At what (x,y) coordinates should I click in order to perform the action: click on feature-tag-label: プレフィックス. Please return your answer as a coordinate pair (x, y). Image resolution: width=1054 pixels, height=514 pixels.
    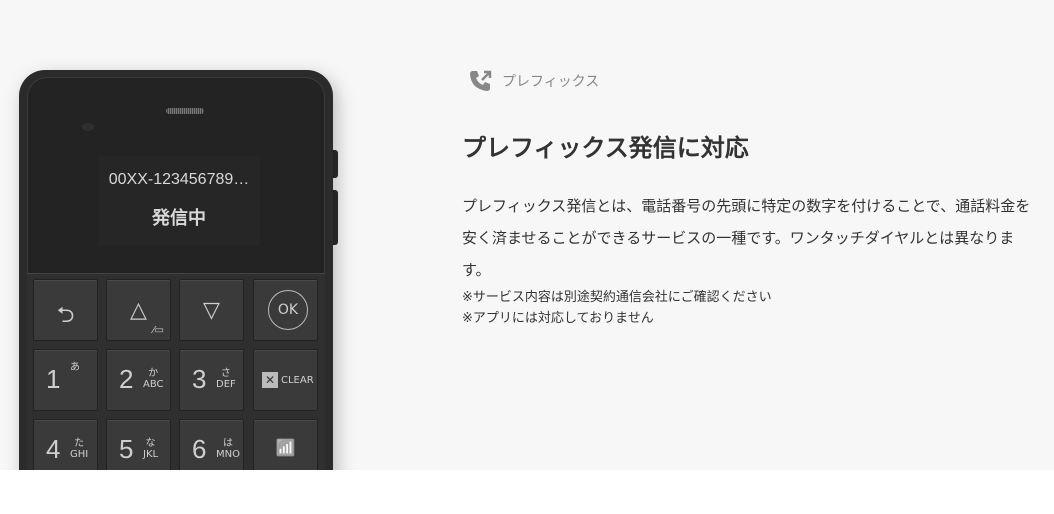
    Looking at the image, I should click on (551, 82).